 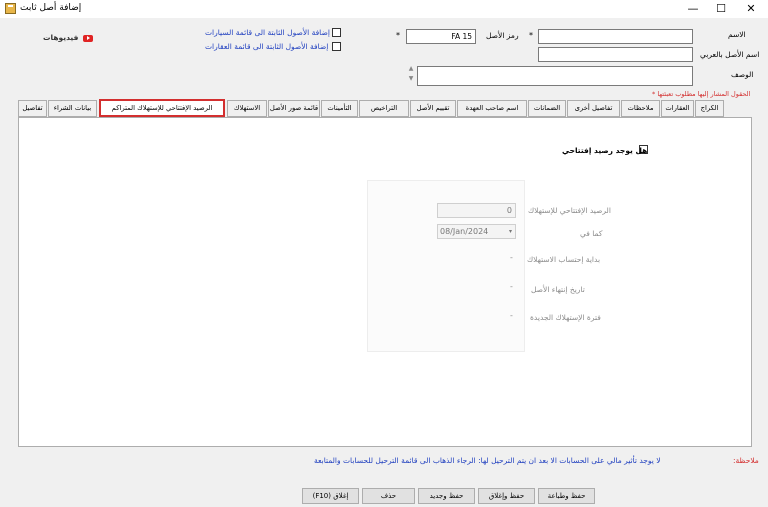 I want to click on as-of-date-picker: 08/Jan/2024 ▾, so click(x=476, y=231).